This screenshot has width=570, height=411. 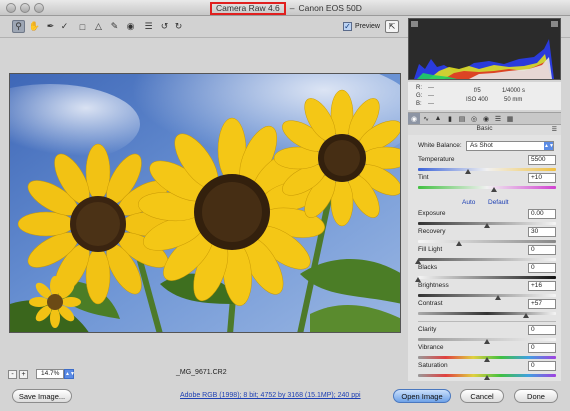 I want to click on exposure-slider-thumb, so click(x=487, y=225).